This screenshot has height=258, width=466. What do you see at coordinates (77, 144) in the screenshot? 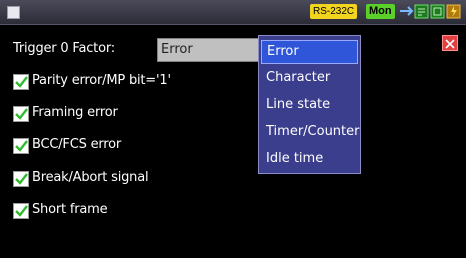
I see `checkbox-label-bcc-fcs-error: BCC/FCS error` at bounding box center [77, 144].